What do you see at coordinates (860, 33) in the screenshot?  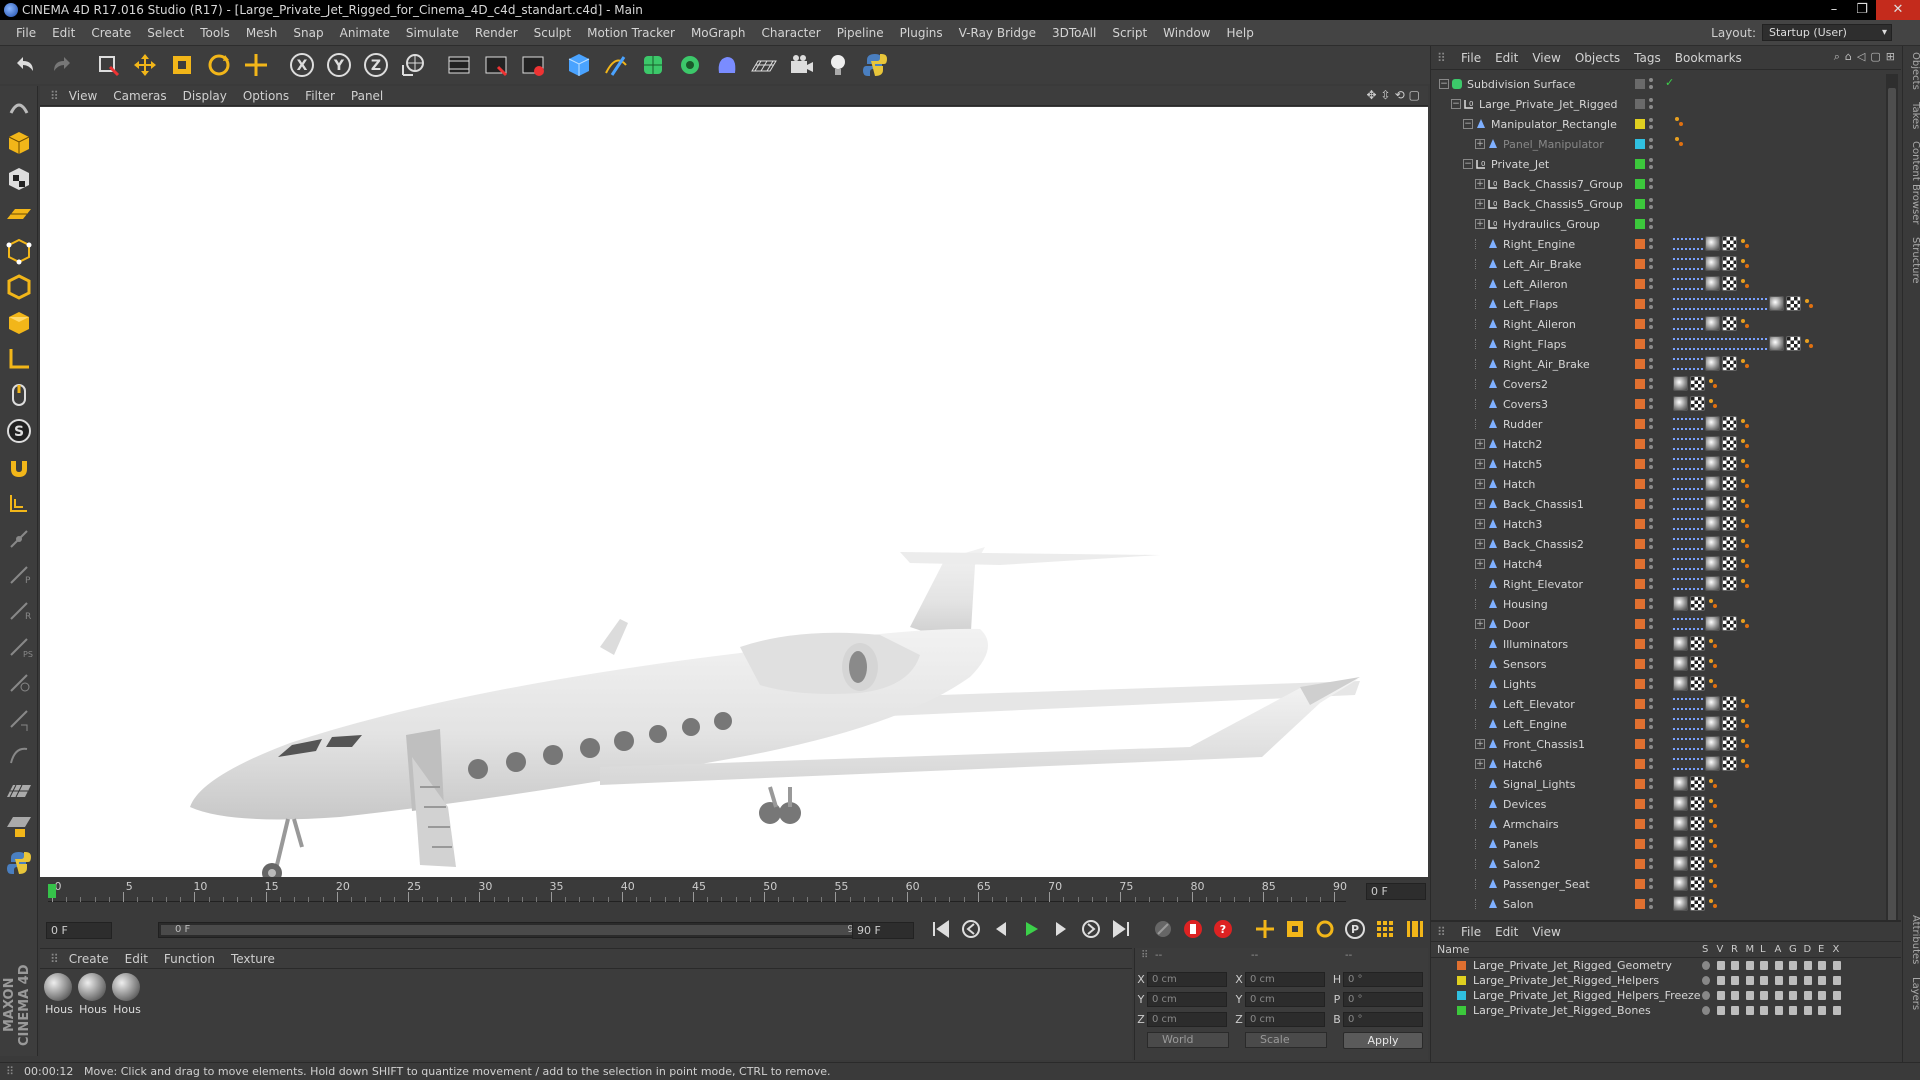 I see `menu-pipeline: Pipeline` at bounding box center [860, 33].